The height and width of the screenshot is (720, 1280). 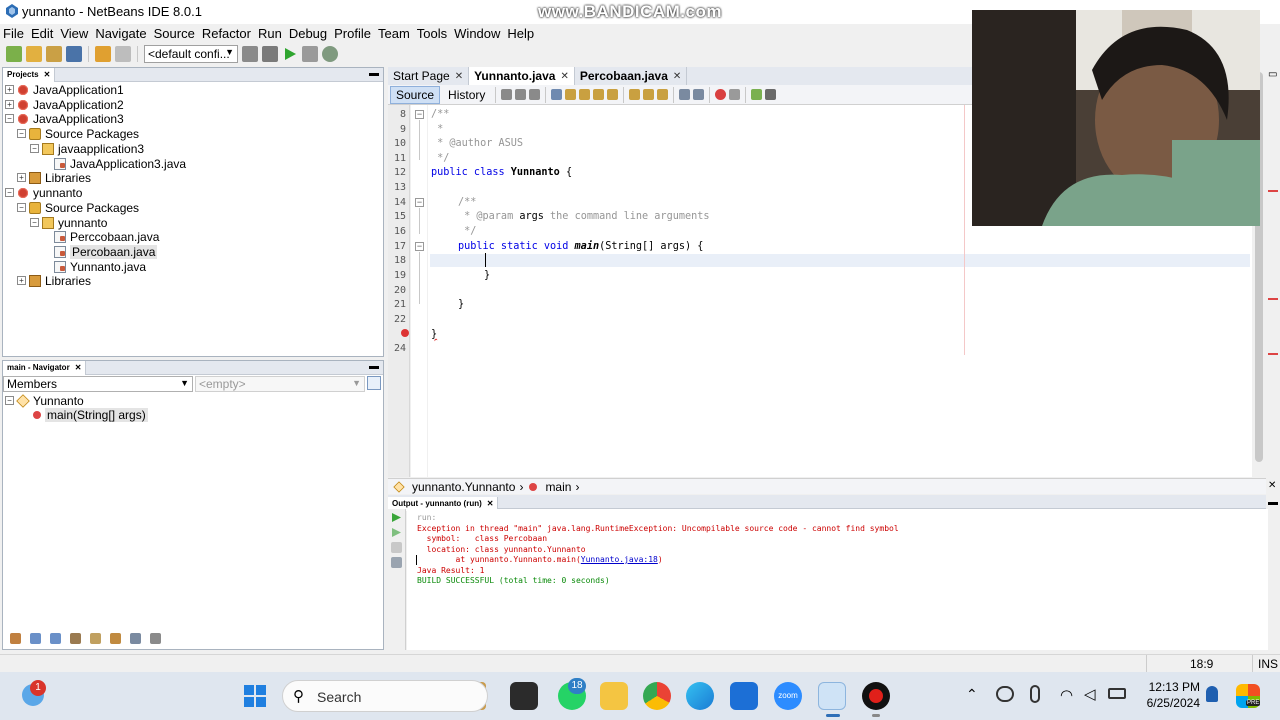 I want to click on tree-node: Yunnanto.java, so click(x=100, y=266).